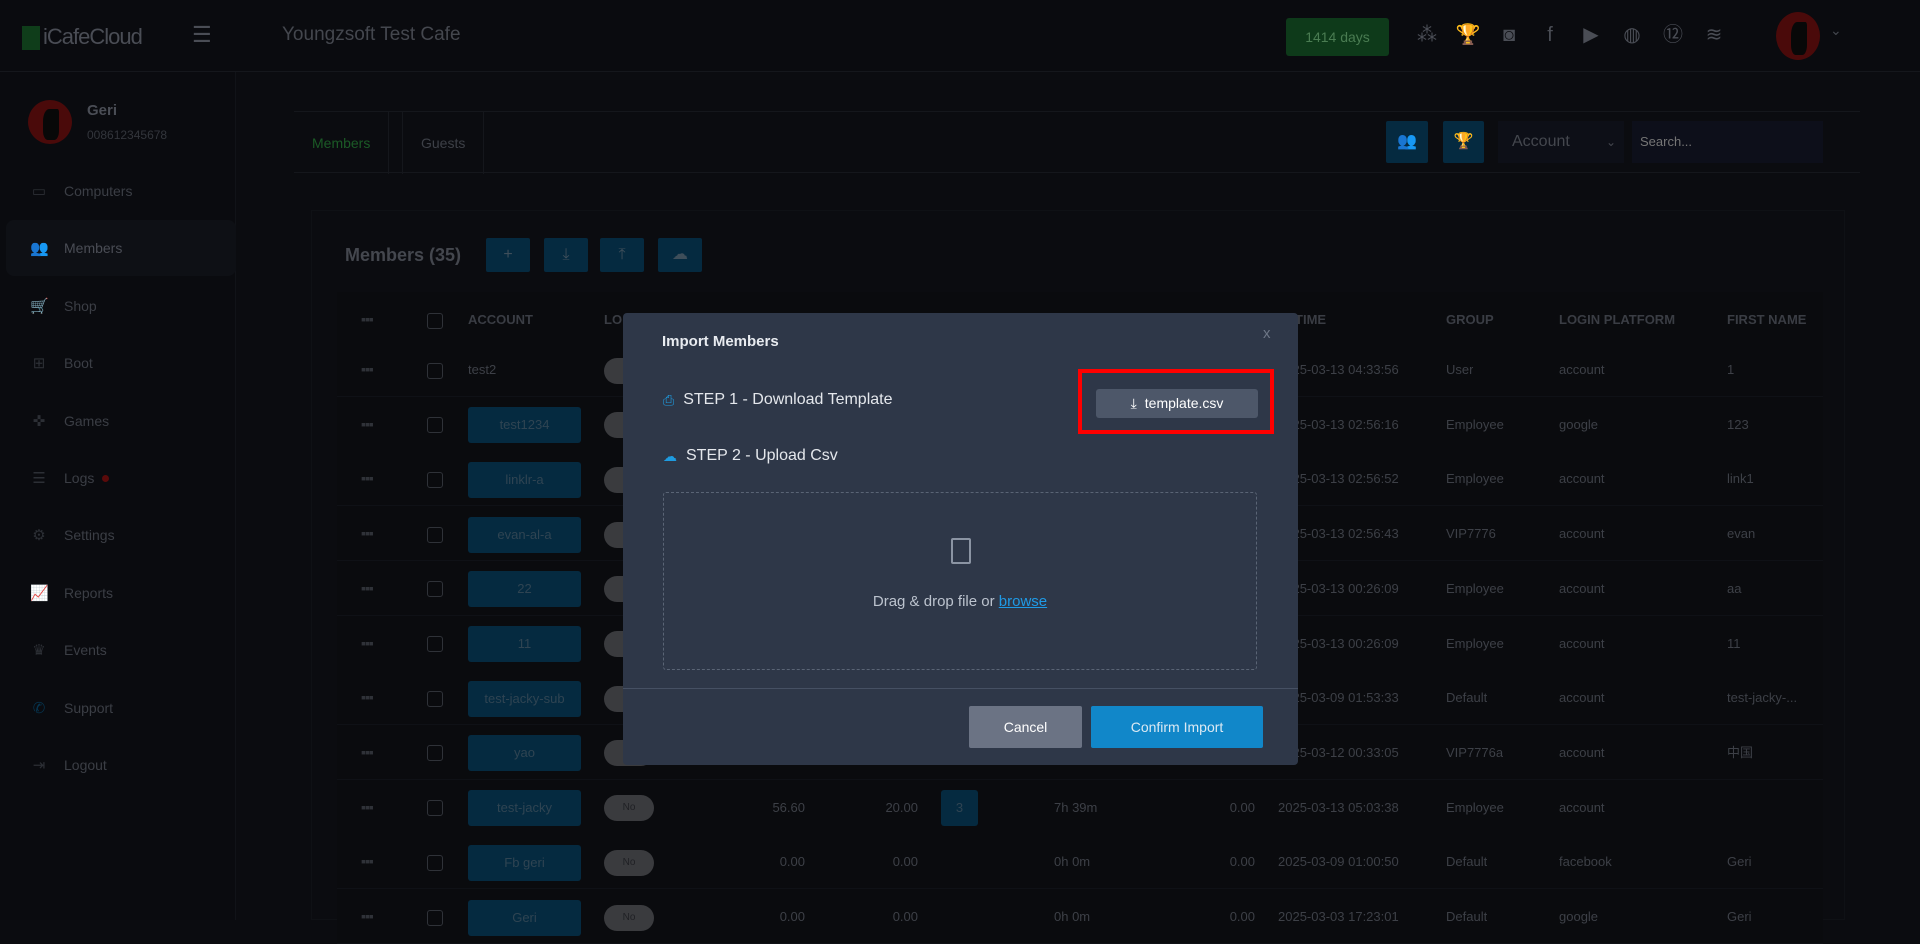 The height and width of the screenshot is (944, 1920). Describe the element at coordinates (1561, 142) in the screenshot. I see `search-field-select: Account ⌄` at that location.